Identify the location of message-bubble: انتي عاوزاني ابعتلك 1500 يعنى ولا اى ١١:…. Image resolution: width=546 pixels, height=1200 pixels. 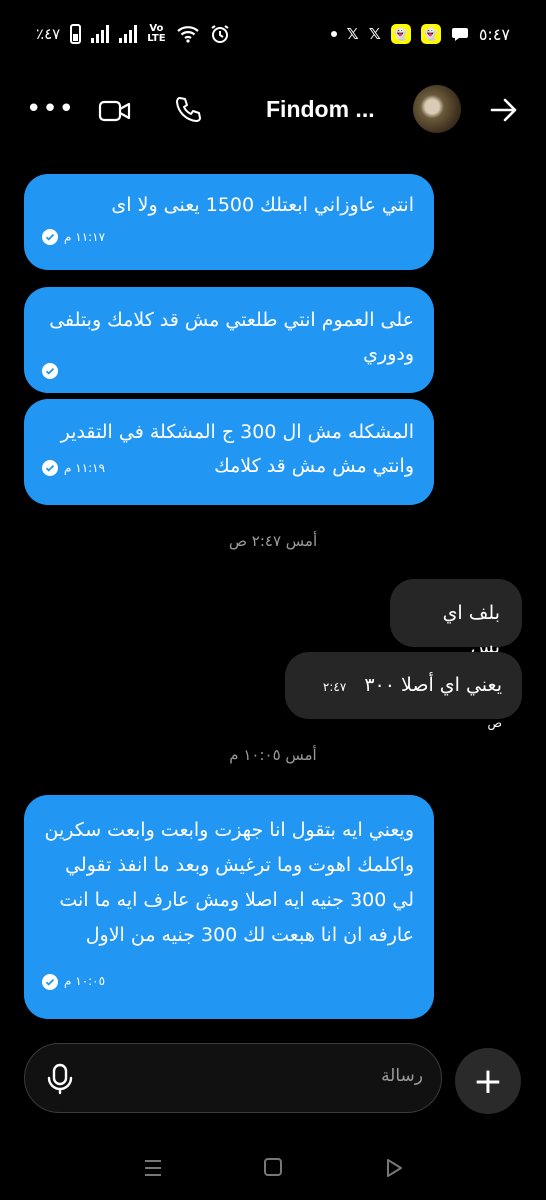
(229, 222).